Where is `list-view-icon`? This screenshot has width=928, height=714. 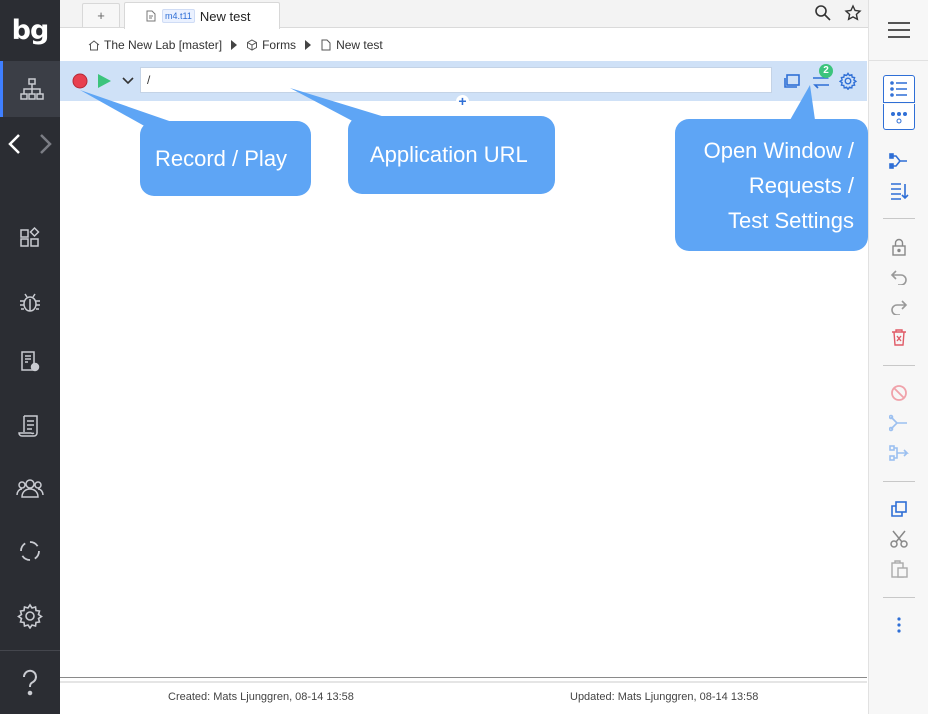 list-view-icon is located at coordinates (898, 89).